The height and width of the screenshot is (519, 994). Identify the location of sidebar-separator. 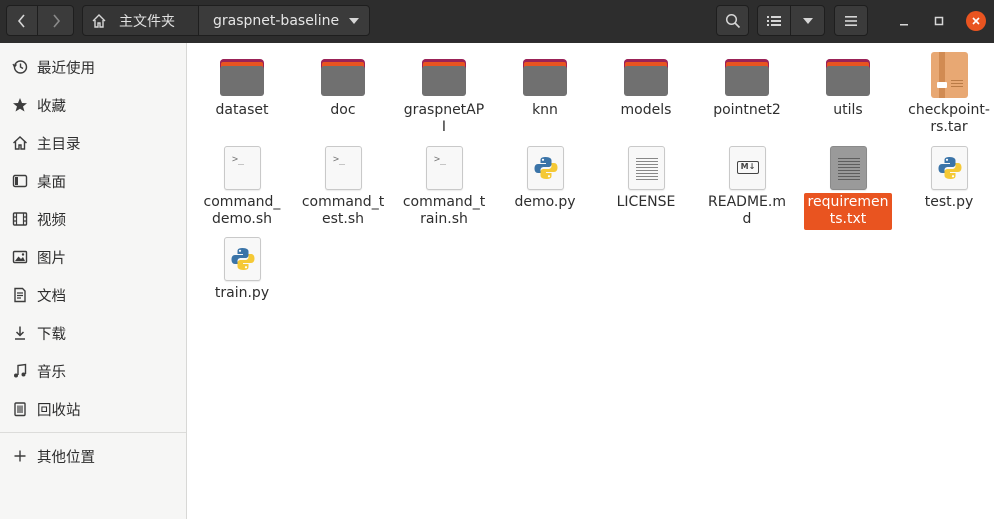
(93, 432).